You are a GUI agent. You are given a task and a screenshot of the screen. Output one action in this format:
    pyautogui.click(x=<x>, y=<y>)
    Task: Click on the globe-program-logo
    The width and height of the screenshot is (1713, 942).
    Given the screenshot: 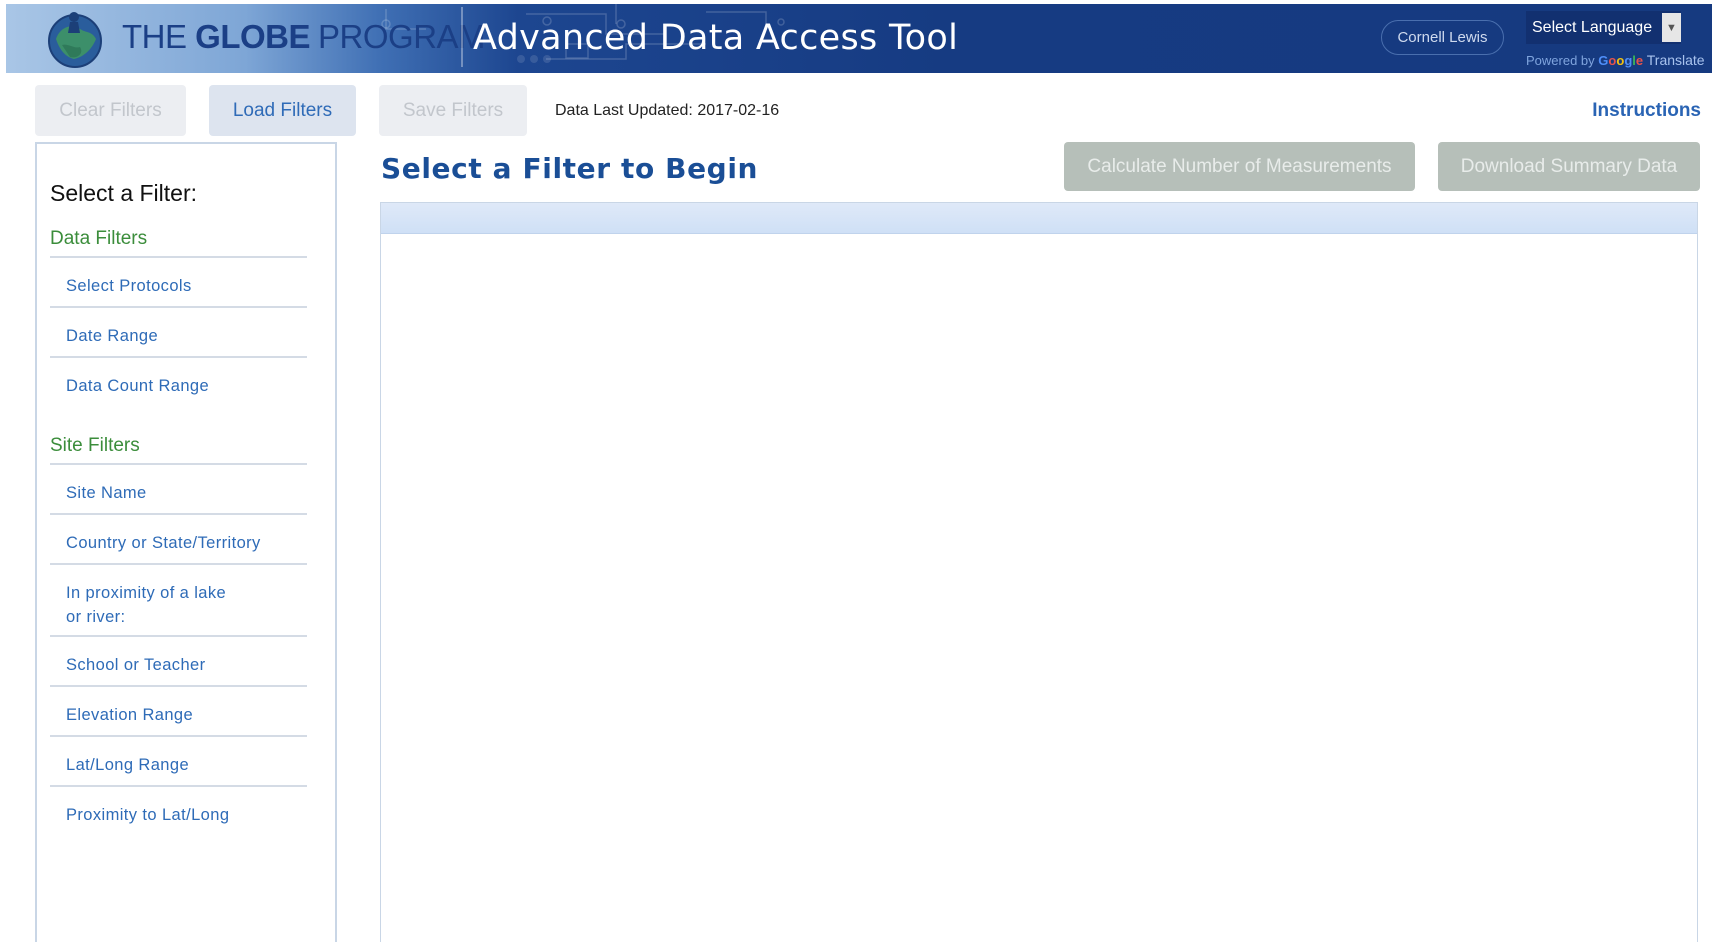 What is the action you would take?
    pyautogui.click(x=75, y=40)
    